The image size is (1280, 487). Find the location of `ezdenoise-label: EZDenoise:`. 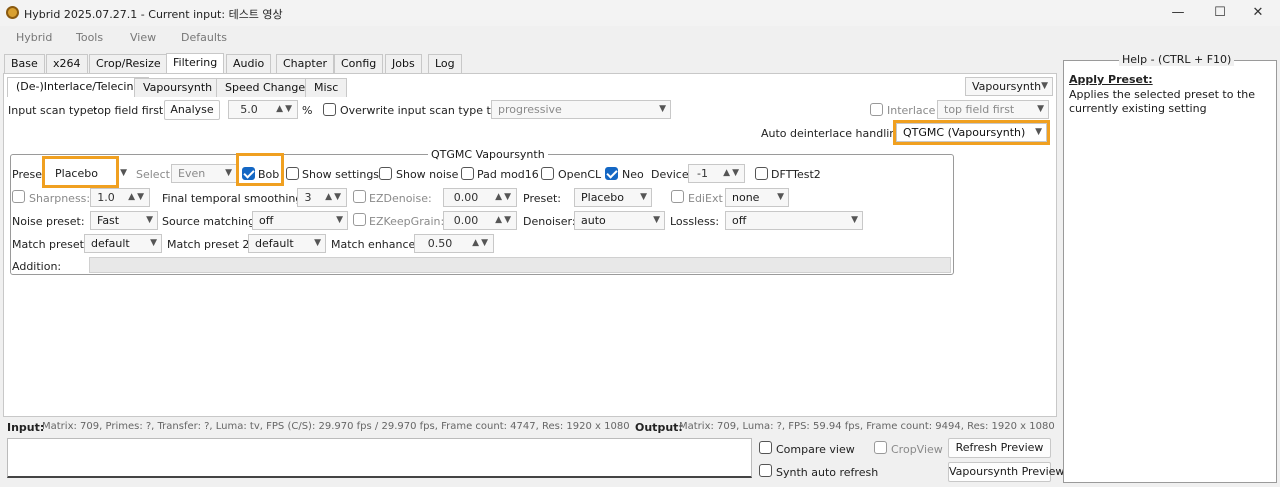

ezdenoise-label: EZDenoise: is located at coordinates (400, 198).